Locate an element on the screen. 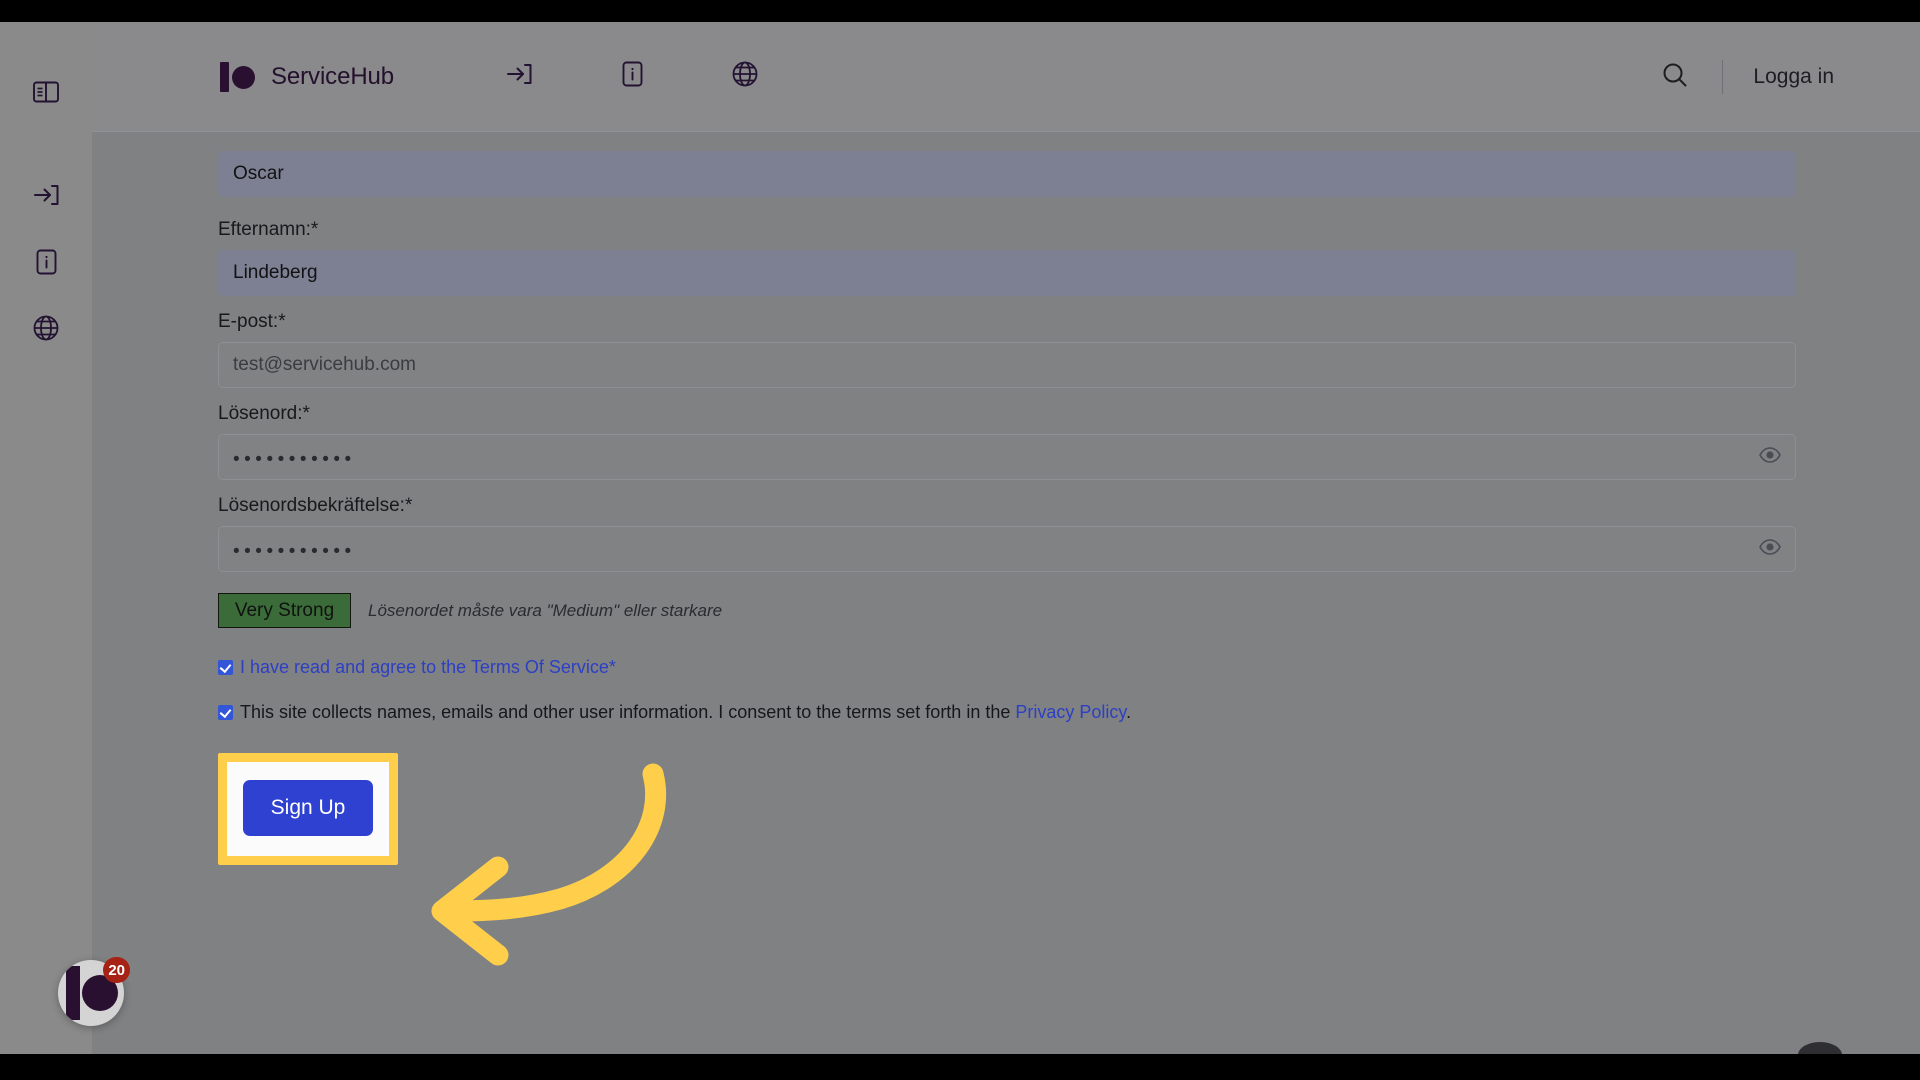 This screenshot has width=1920, height=1080. brand-name: ServiceHub is located at coordinates (333, 76).